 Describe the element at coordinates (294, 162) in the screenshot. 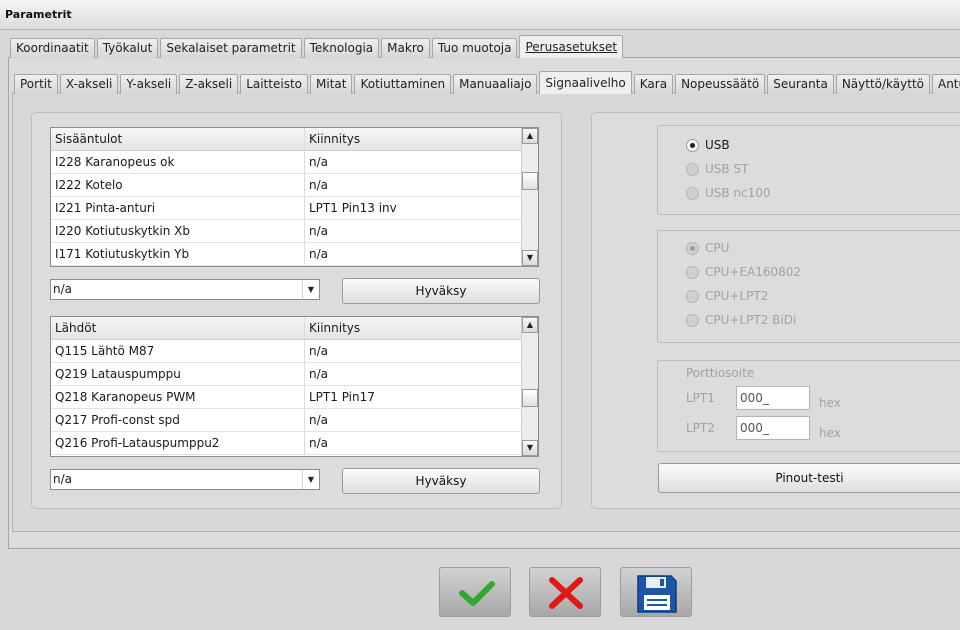

I see `table-row: I228 Karanopeus ok n/a` at that location.